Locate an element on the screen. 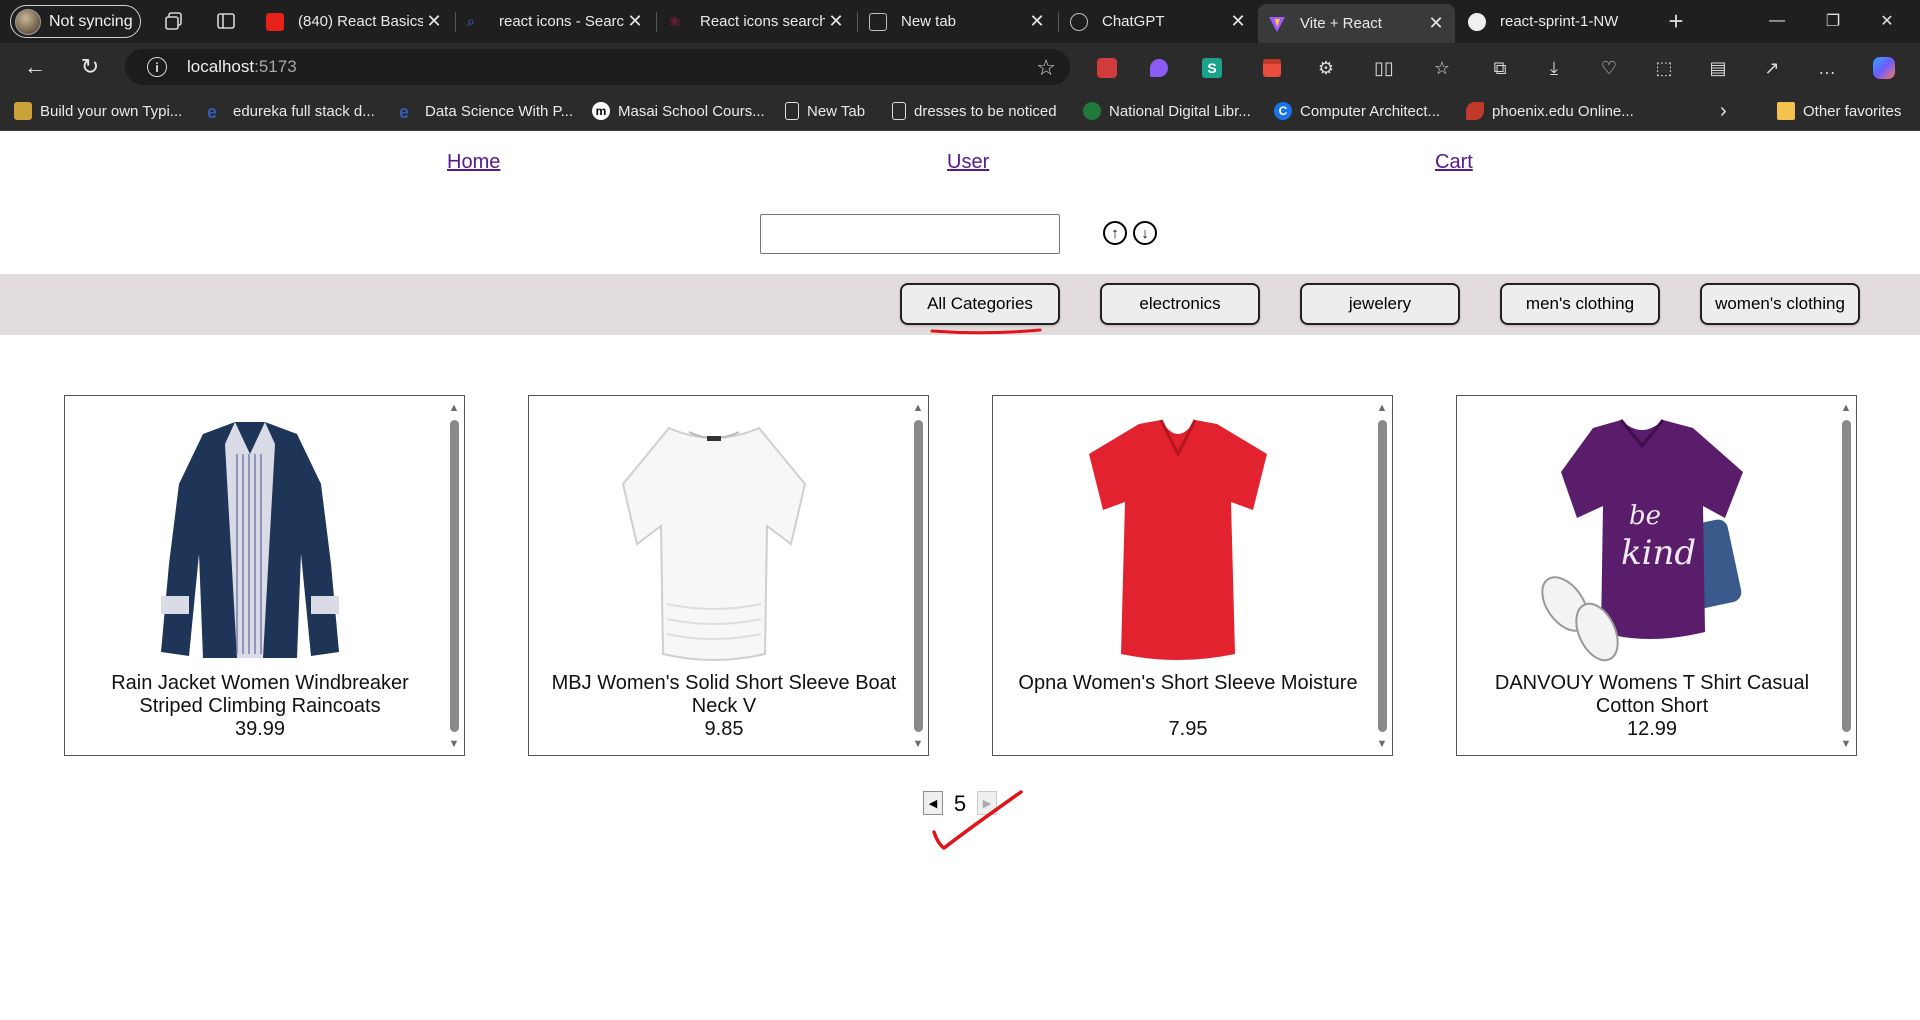  extension-red-icon is located at coordinates (1107, 68).